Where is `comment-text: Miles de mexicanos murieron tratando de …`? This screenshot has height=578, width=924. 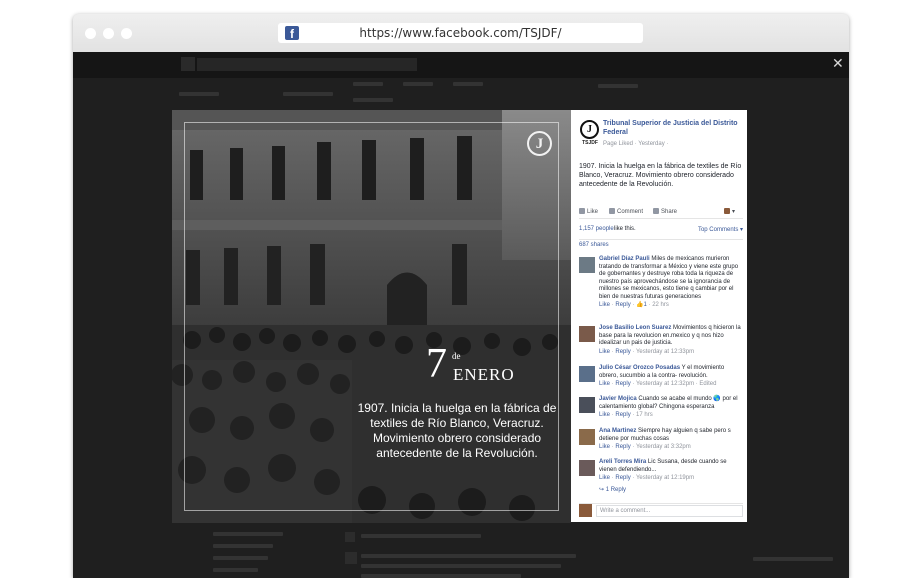 comment-text: Miles de mexicanos murieron tratando de … is located at coordinates (669, 278).